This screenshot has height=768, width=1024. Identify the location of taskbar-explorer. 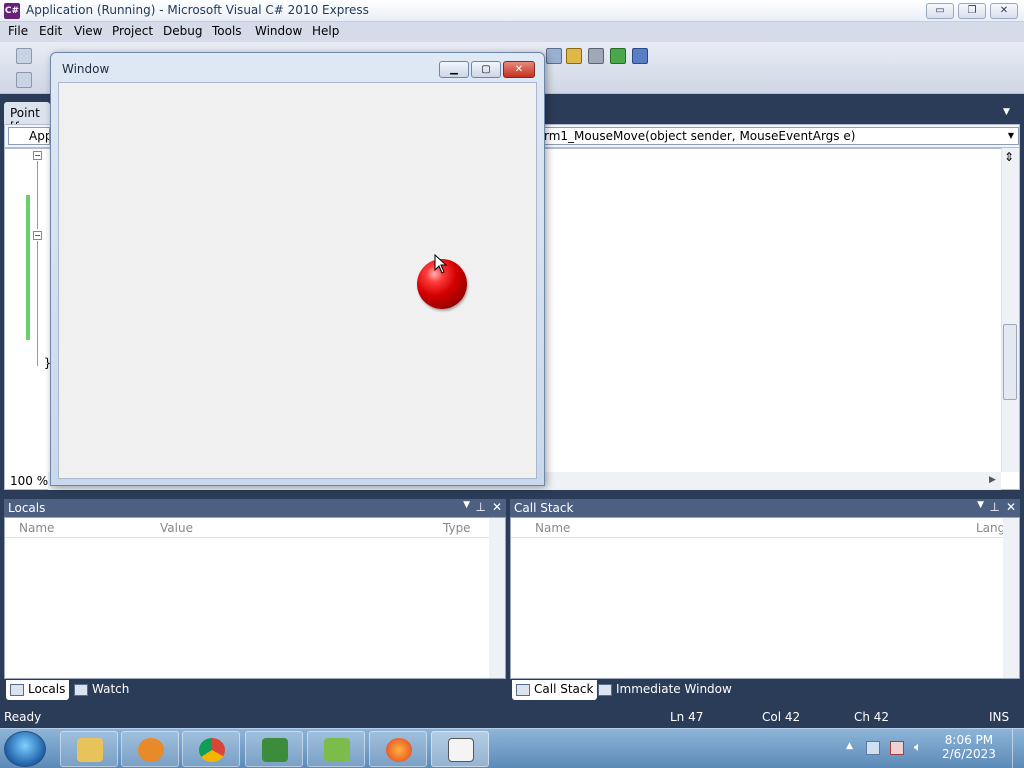
(89, 749).